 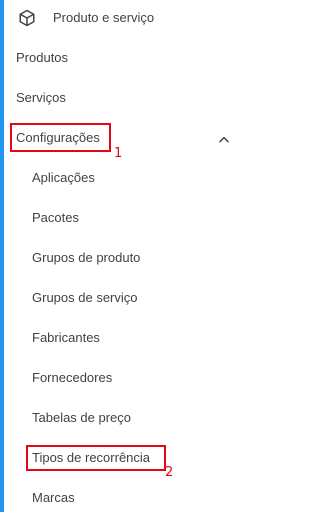 What do you see at coordinates (135, 498) in the screenshot?
I see `submenu-item-marcas: Marcas` at bounding box center [135, 498].